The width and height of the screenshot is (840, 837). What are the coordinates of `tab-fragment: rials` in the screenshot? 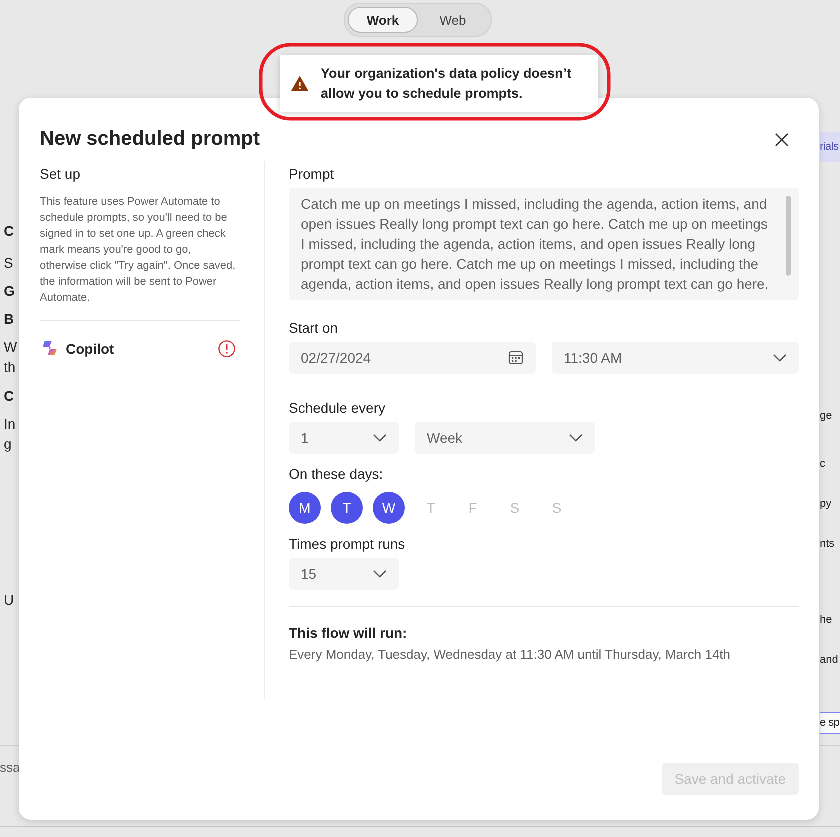 It's located at (830, 147).